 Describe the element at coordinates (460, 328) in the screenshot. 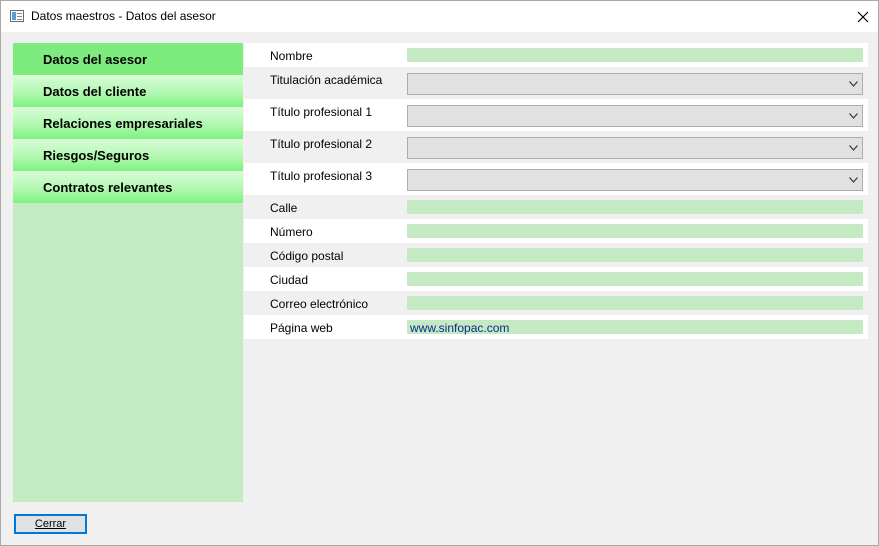

I see `pagina-web-value: www.sinfopac.com` at that location.